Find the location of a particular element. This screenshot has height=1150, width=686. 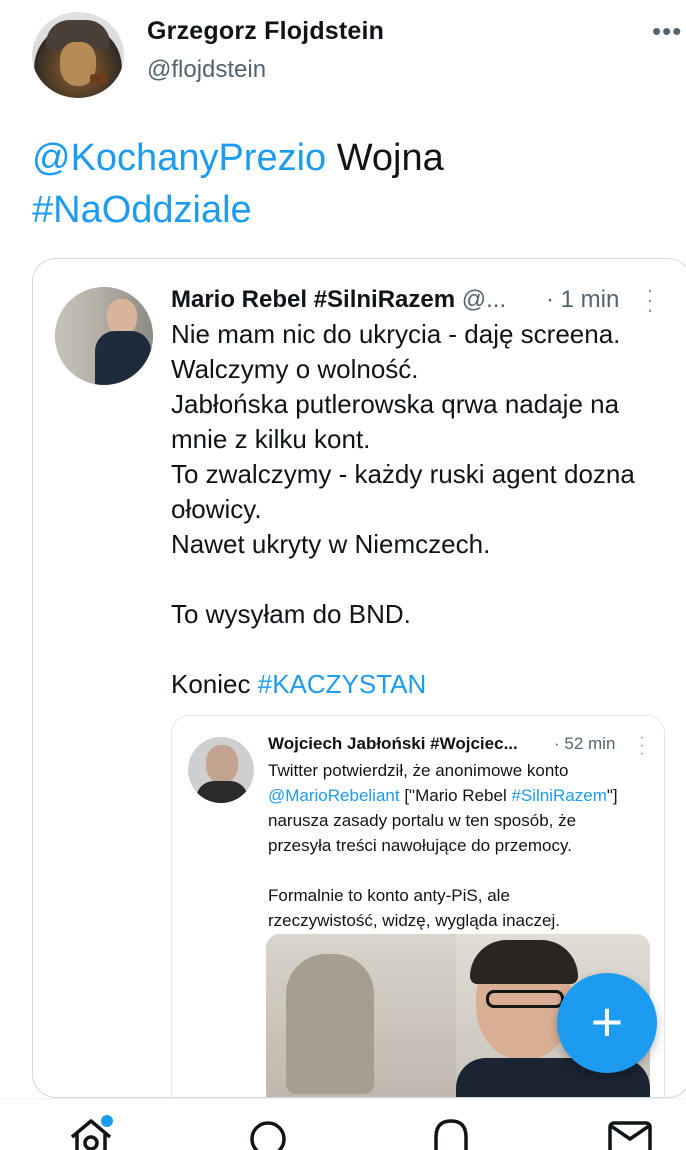

quoted-line-end: Koniec #KACZYSTAN is located at coordinates (421, 684).